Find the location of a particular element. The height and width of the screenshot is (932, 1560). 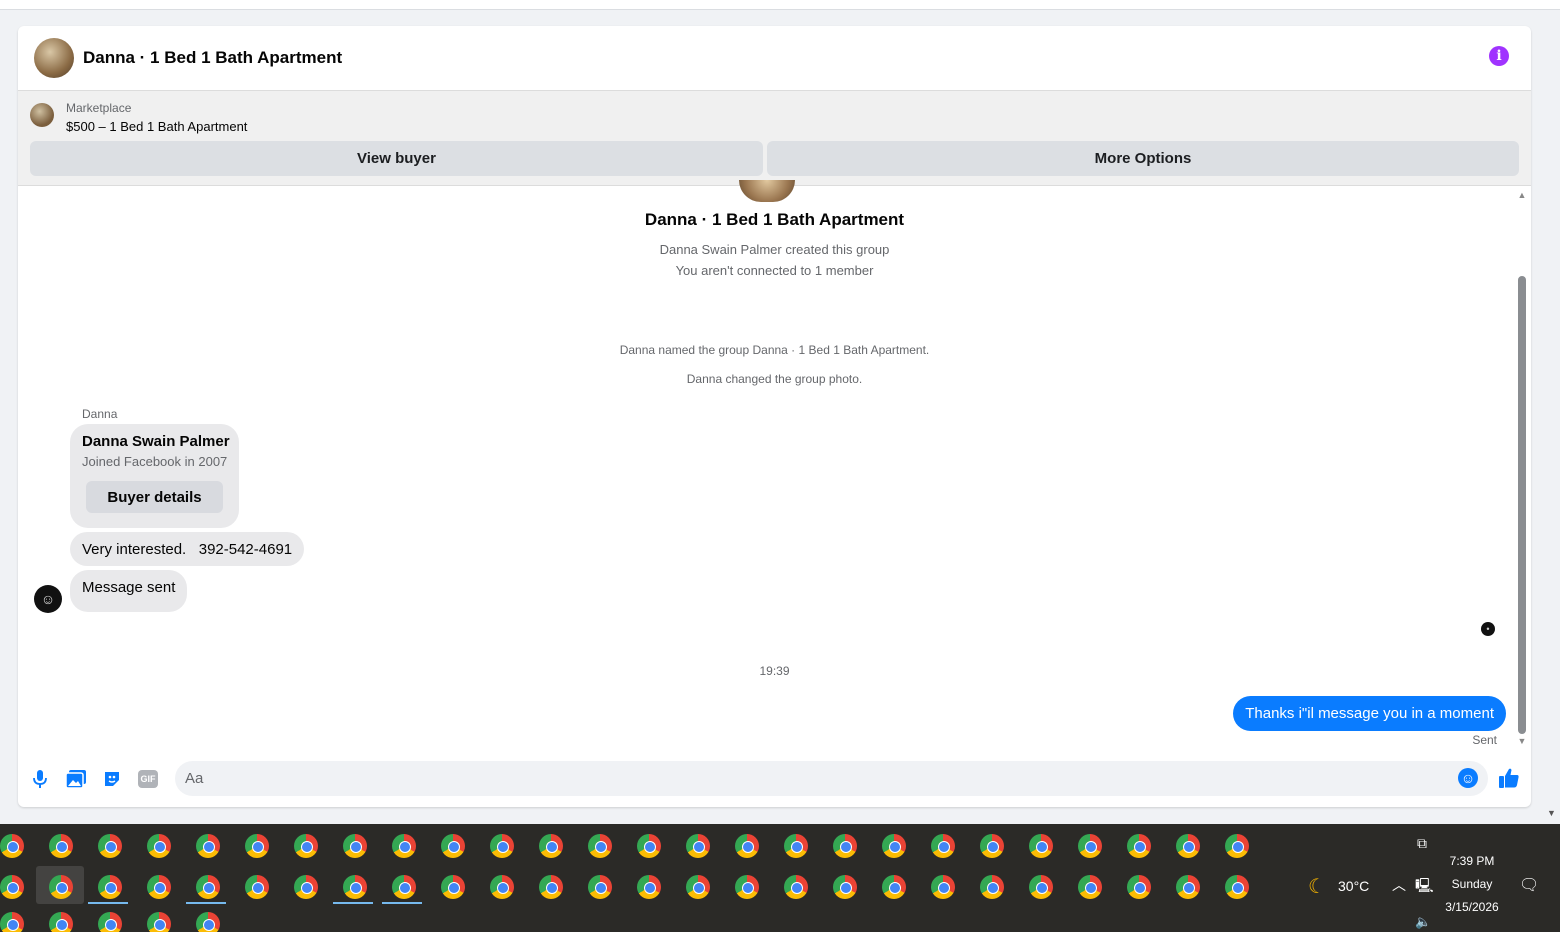

message-scrollbar: ▲ ▼ is located at coordinates (1522, 468).